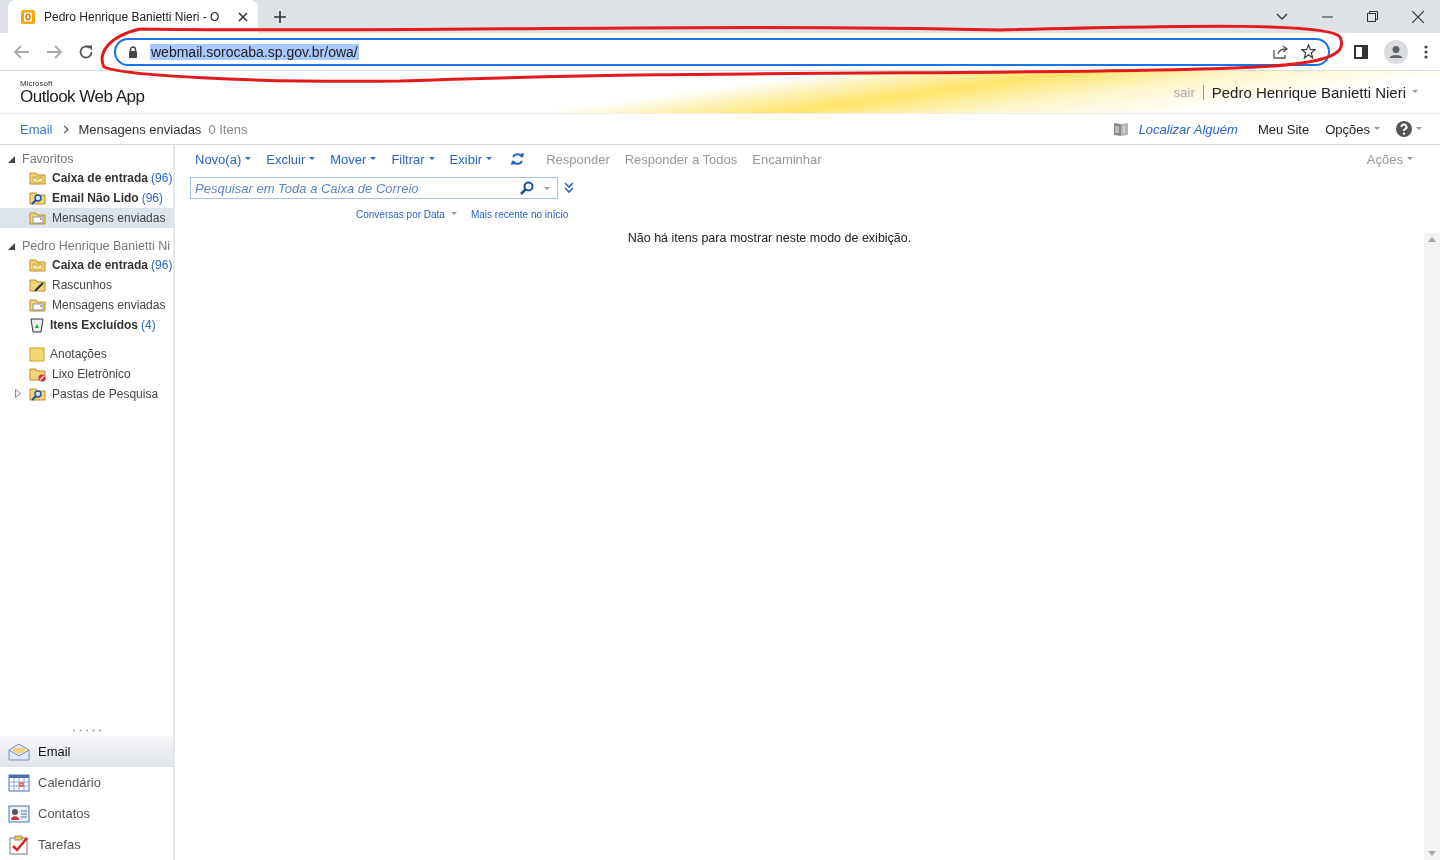 The image size is (1440, 860). Describe the element at coordinates (86, 51) in the screenshot. I see `reload-icon` at that location.